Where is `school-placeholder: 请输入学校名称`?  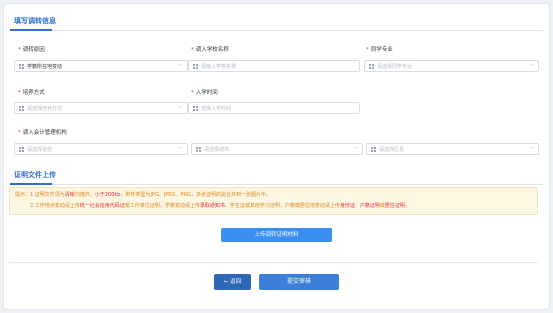
school-placeholder: 请输入学校名称 is located at coordinates (219, 67).